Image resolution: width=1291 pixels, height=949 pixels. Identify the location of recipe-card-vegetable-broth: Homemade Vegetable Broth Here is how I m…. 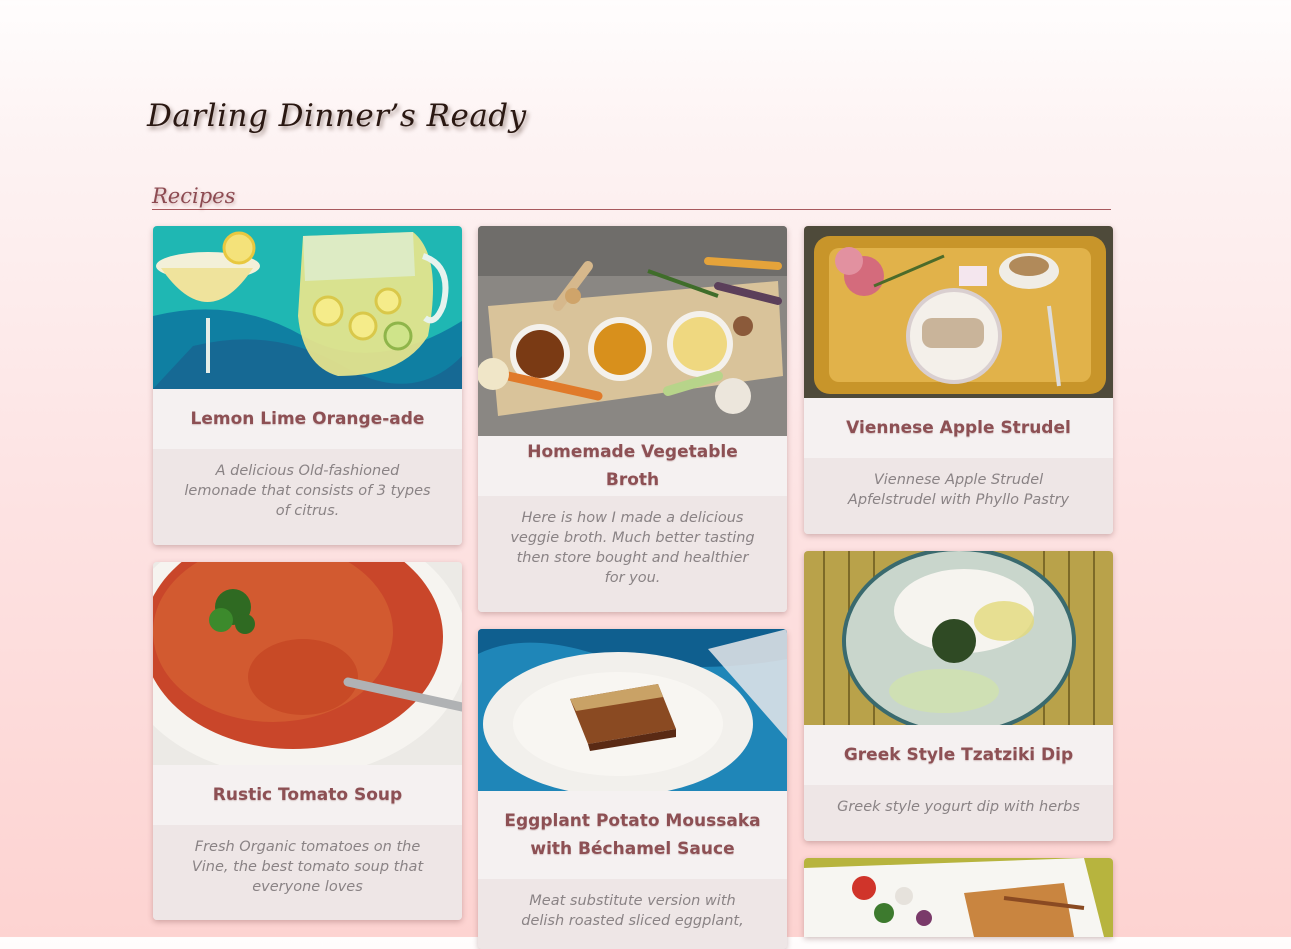
(632, 419).